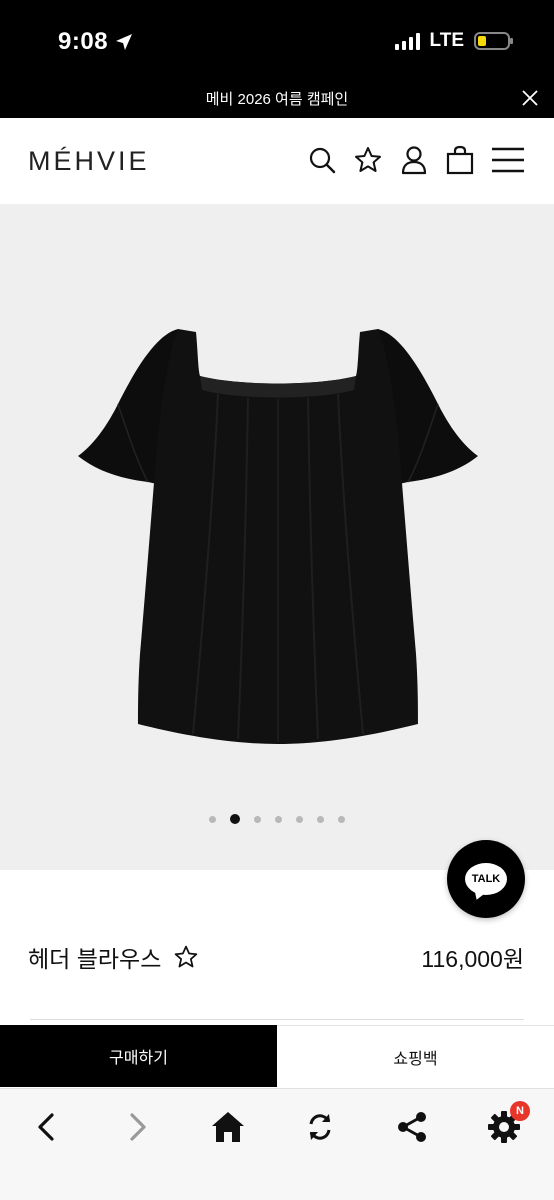 The width and height of the screenshot is (554, 1200). I want to click on share-icon, so click(412, 1127).